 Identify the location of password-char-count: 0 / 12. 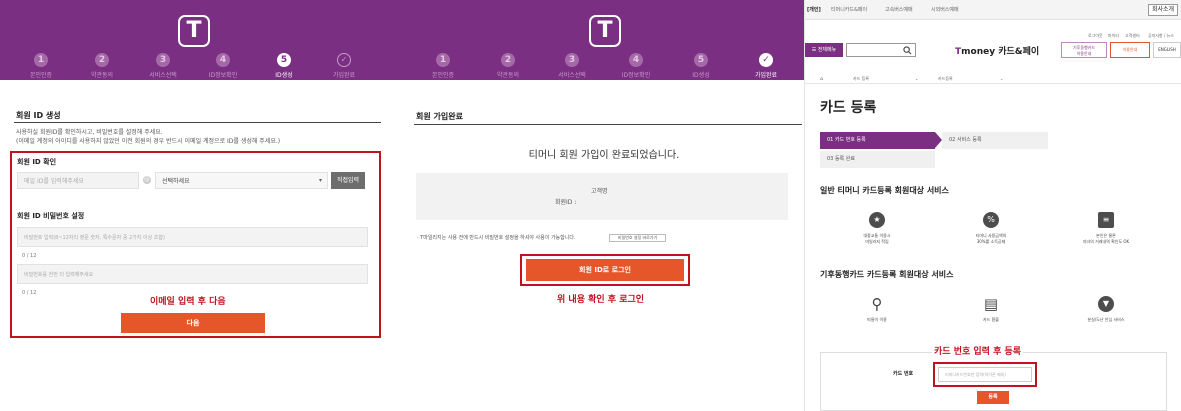
(29, 256).